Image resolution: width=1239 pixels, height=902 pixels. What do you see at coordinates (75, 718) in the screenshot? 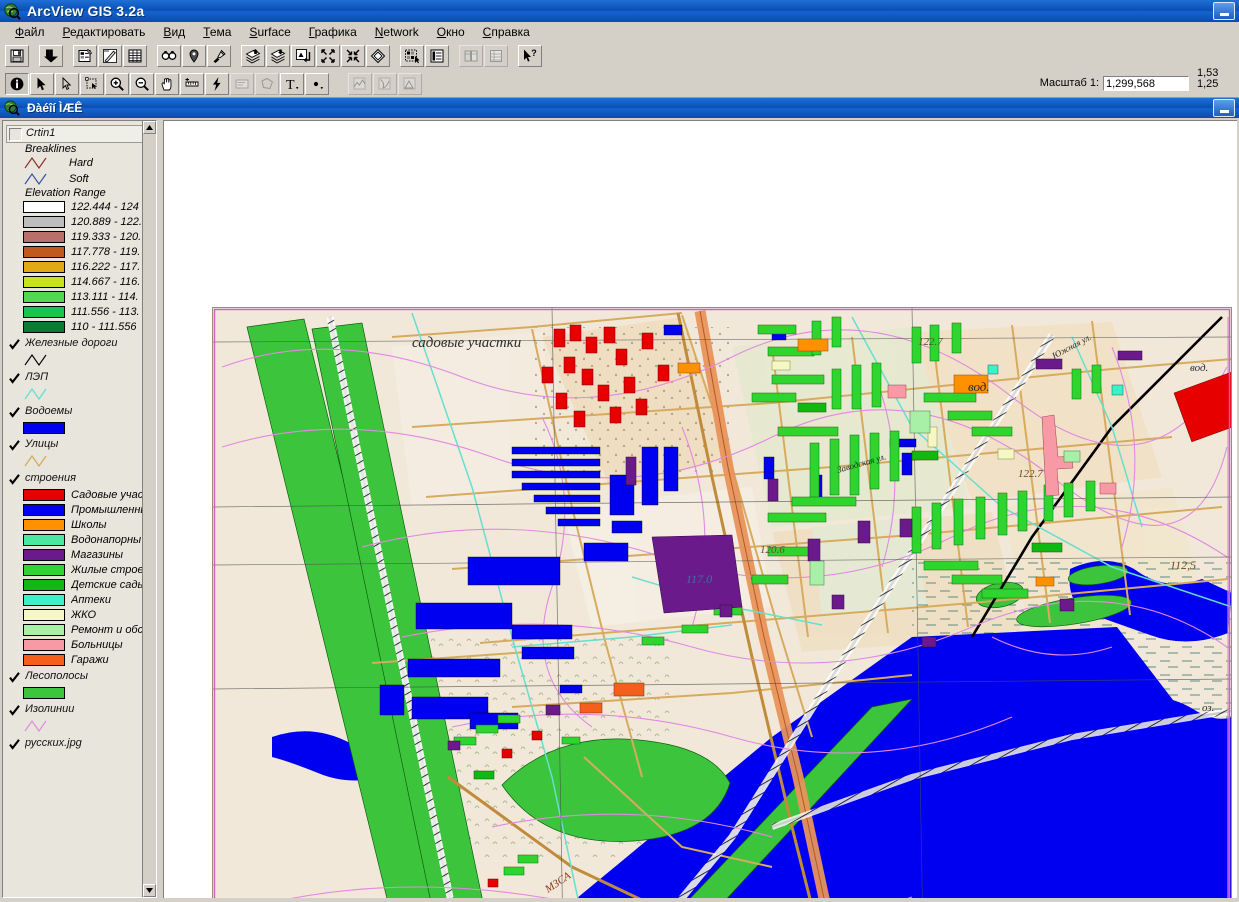
I see `legend-layer-contours: Изолинии` at bounding box center [75, 718].